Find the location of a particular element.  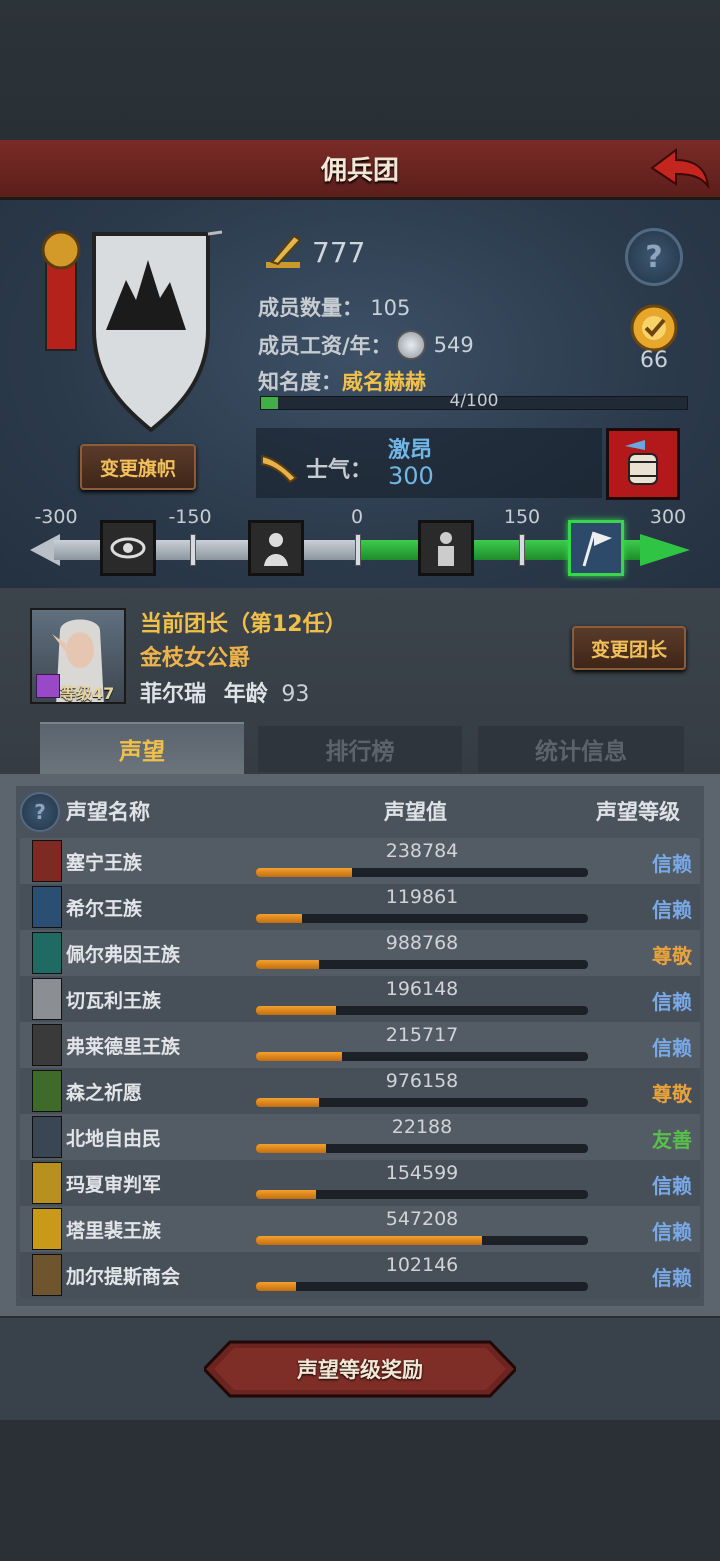

barrel-icon is located at coordinates (643, 464).